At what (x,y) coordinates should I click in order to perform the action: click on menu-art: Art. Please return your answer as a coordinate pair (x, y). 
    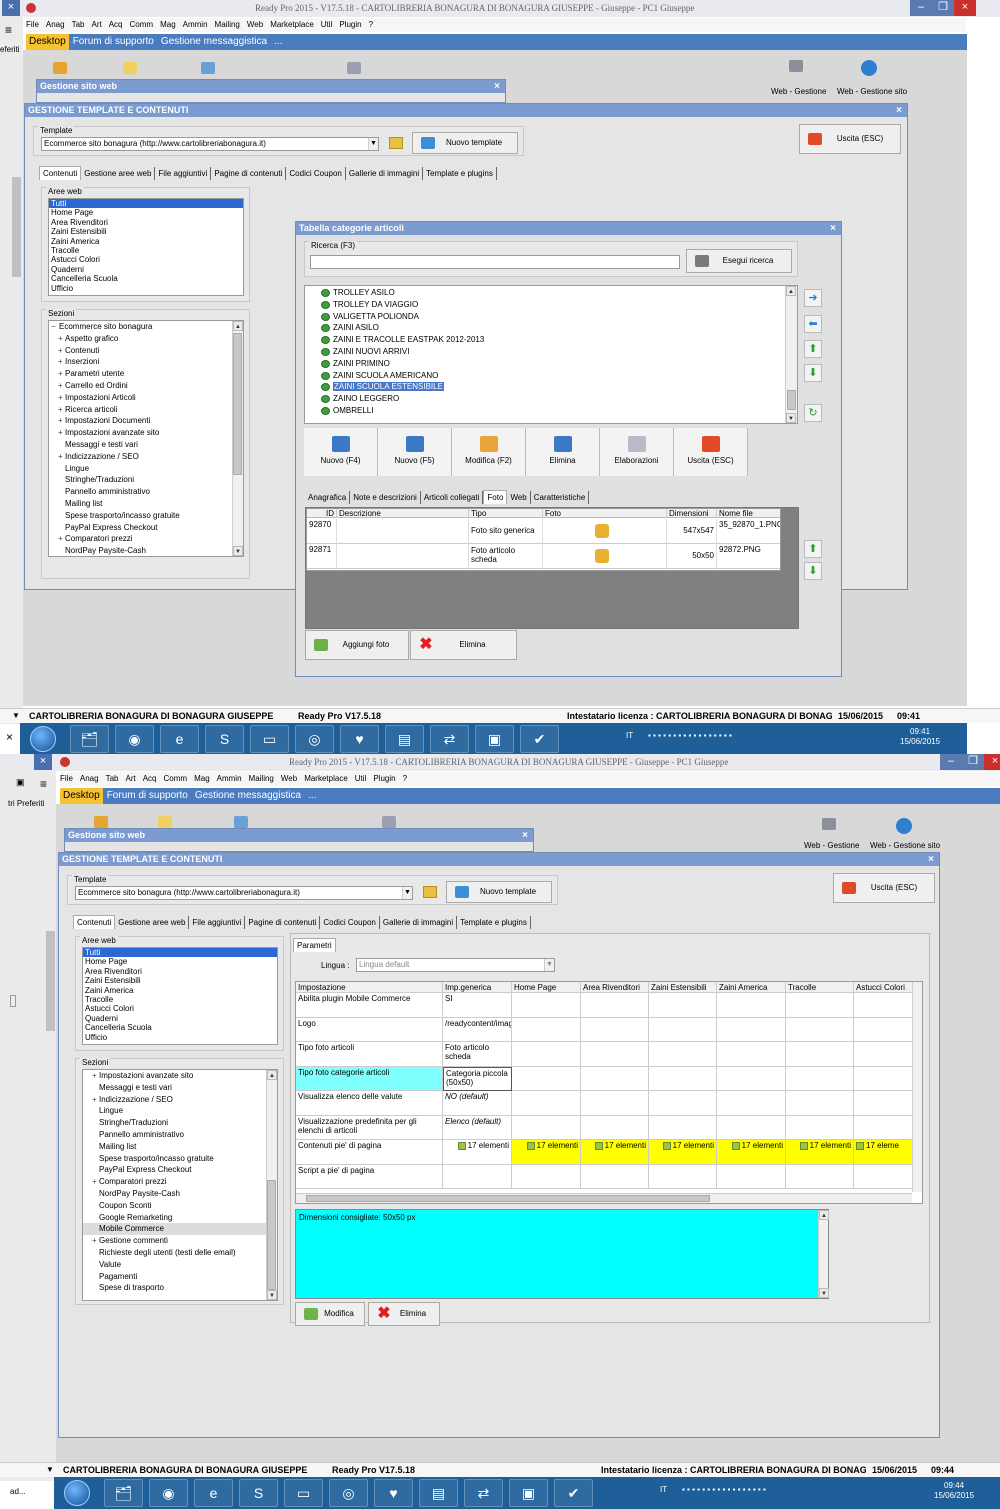
    Looking at the image, I should click on (130, 779).